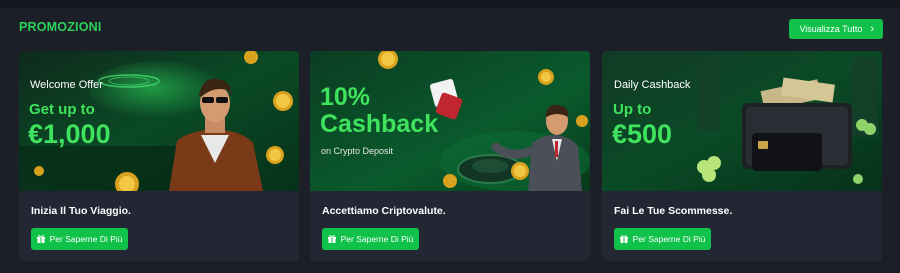 The image size is (900, 273). I want to click on top-strip, so click(450, 4).